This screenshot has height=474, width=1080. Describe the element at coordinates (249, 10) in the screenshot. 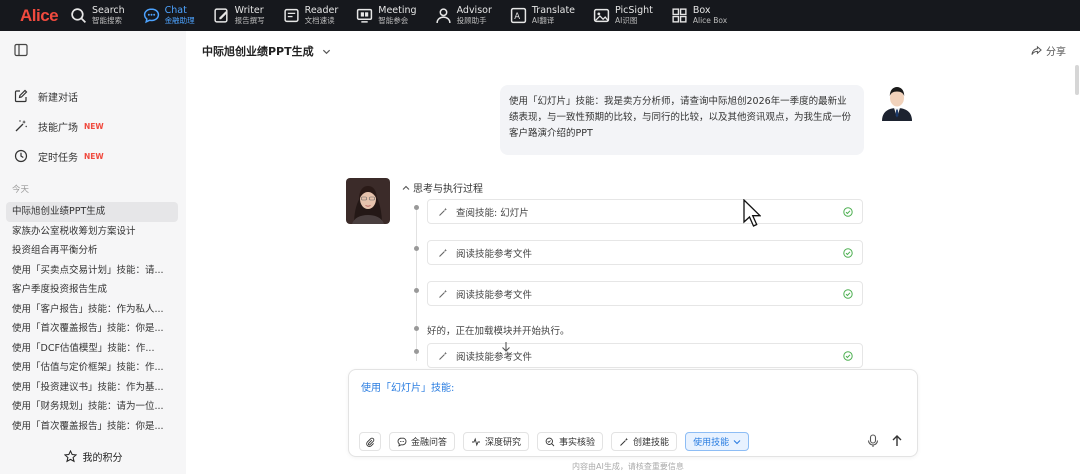

I see `nav-writer-label: Writer` at that location.